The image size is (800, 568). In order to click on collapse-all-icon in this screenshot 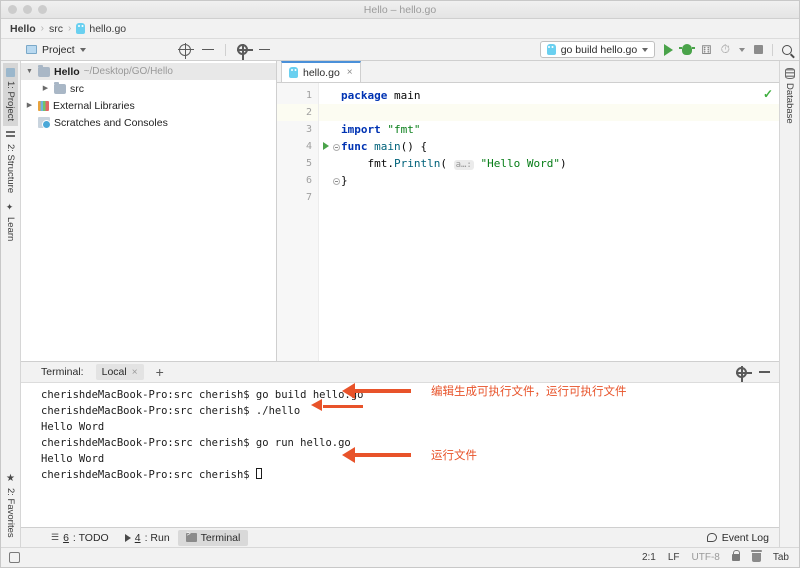, I will do `click(208, 50)`.